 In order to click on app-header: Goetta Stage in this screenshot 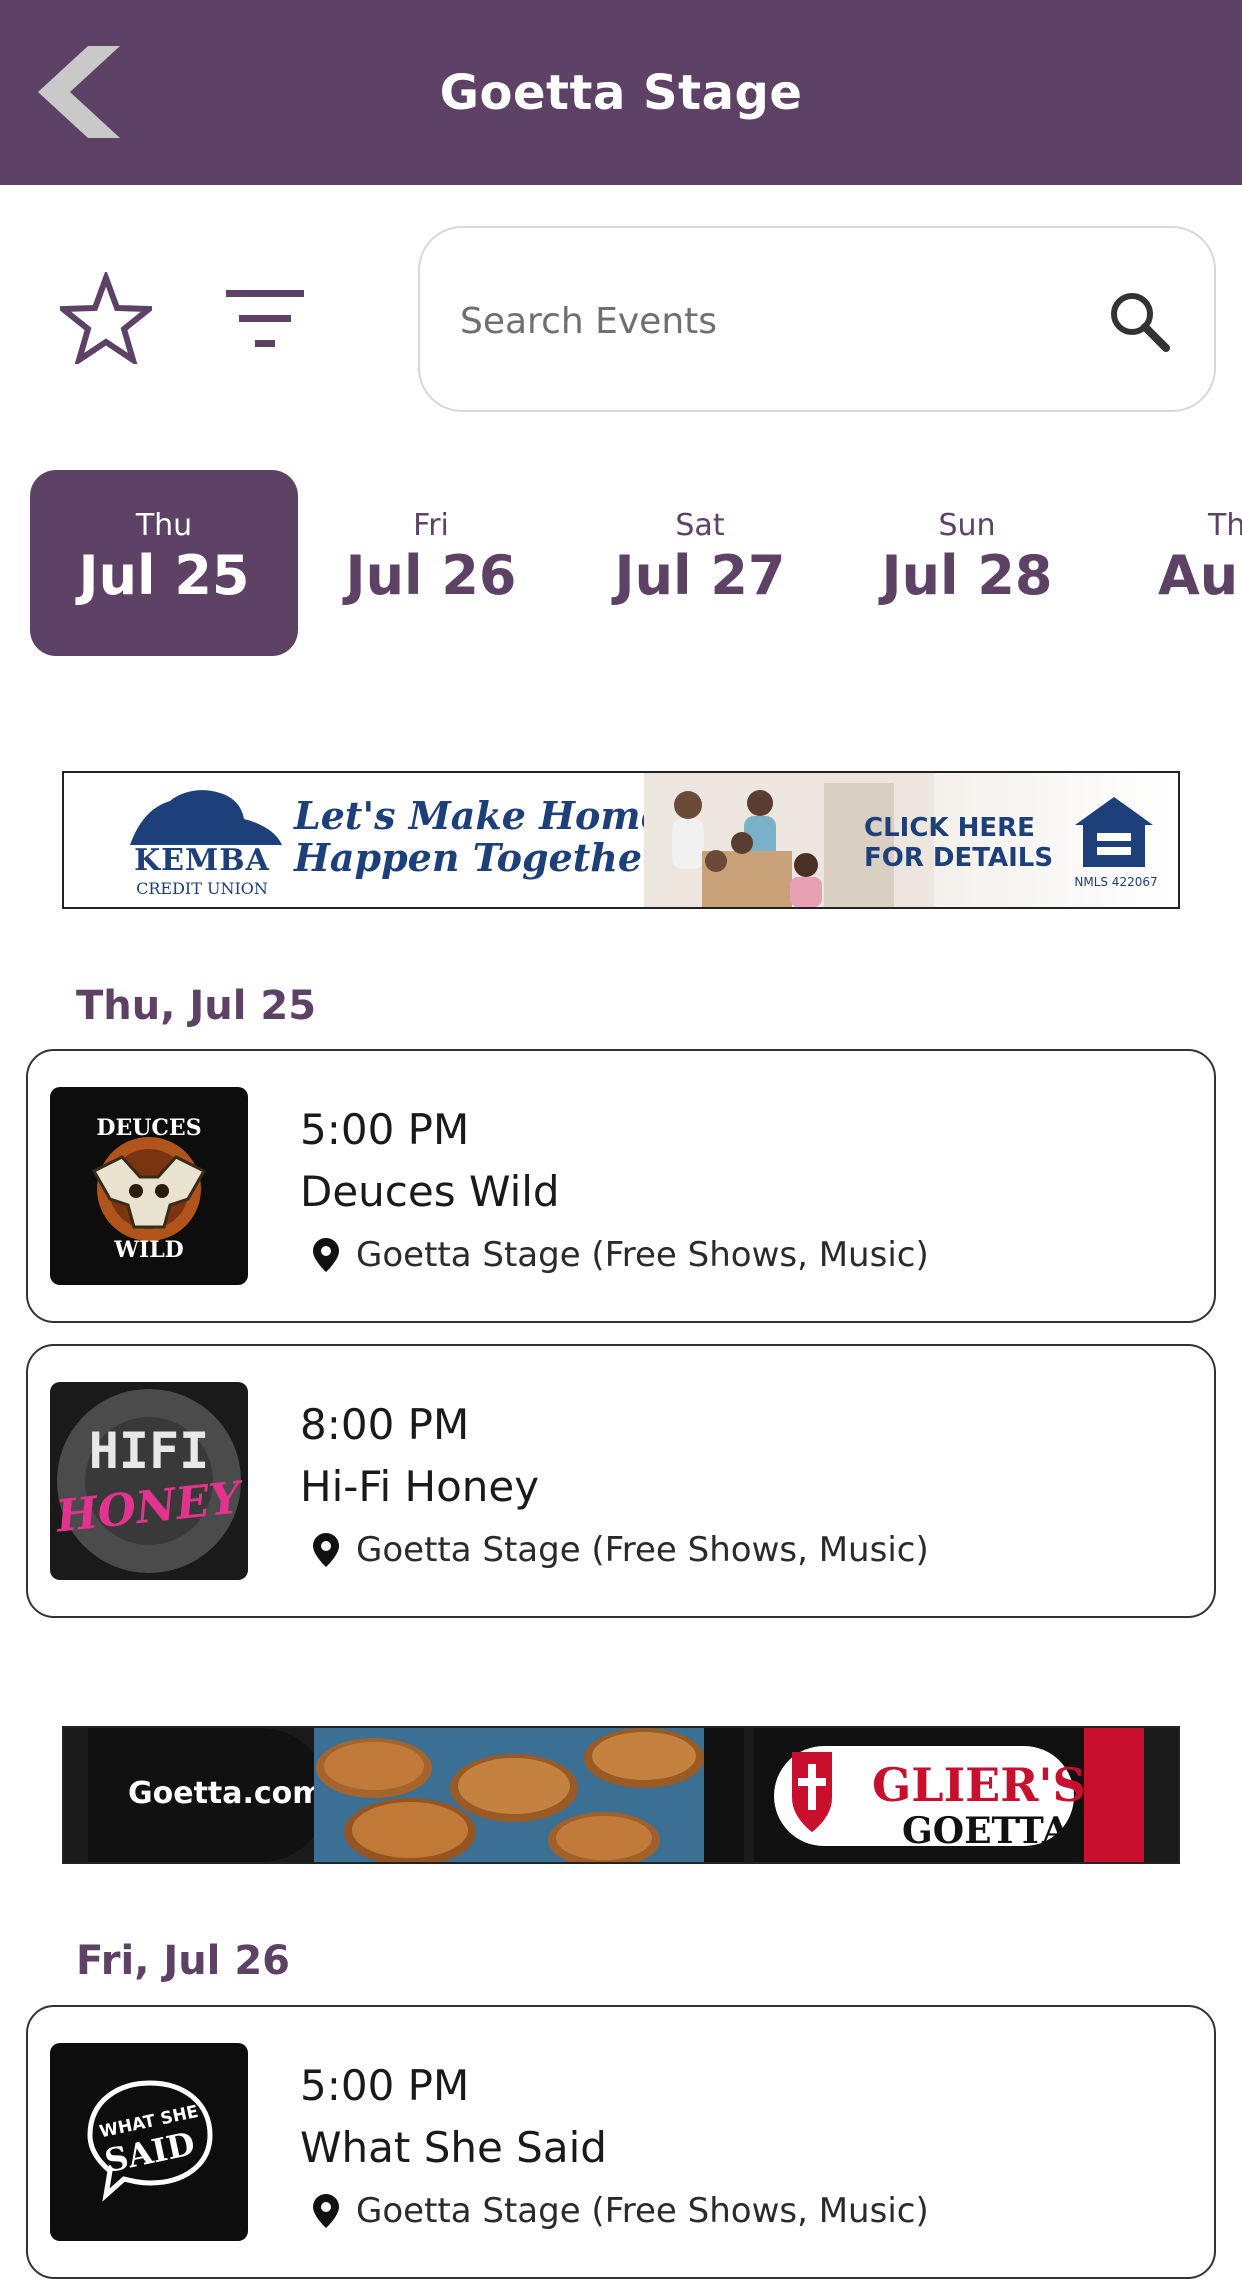, I will do `click(621, 92)`.